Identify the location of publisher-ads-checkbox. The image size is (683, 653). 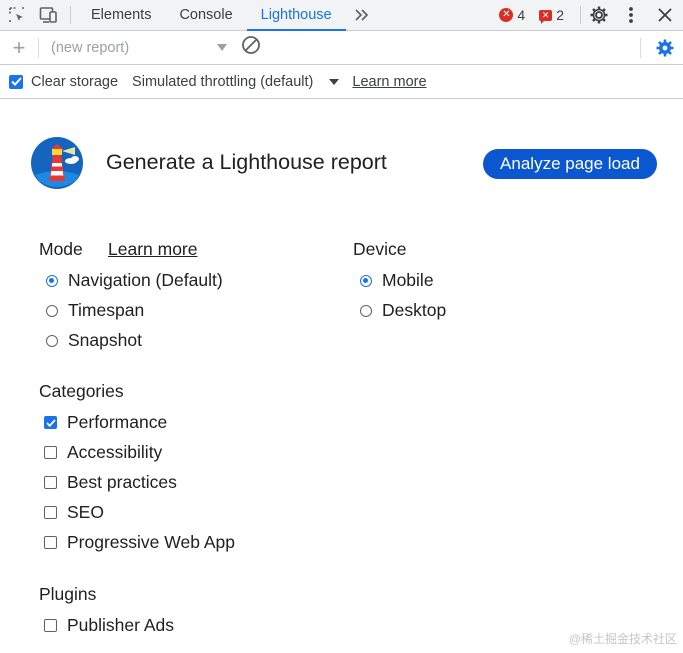
(50, 625).